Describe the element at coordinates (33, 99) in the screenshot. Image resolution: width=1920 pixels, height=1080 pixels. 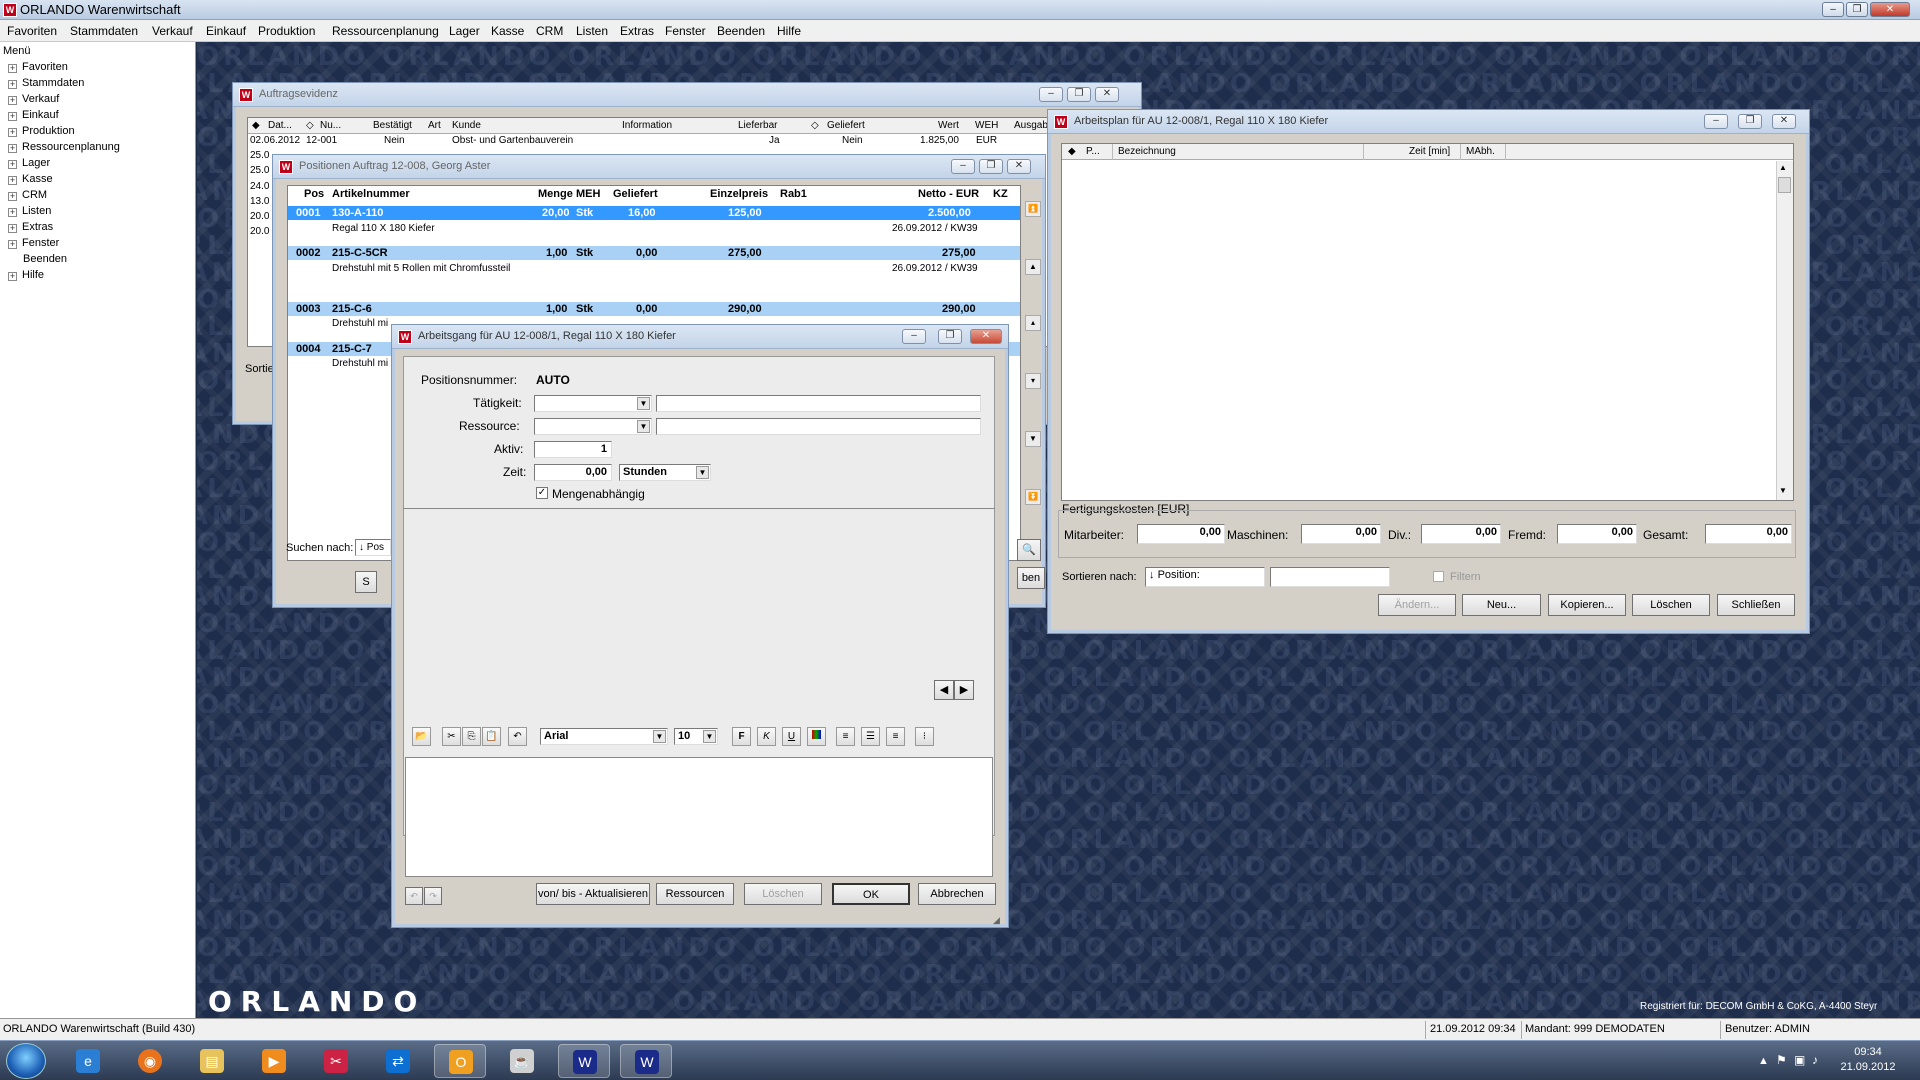
I see `sidebar-item-verkauf: + Verkauf` at that location.